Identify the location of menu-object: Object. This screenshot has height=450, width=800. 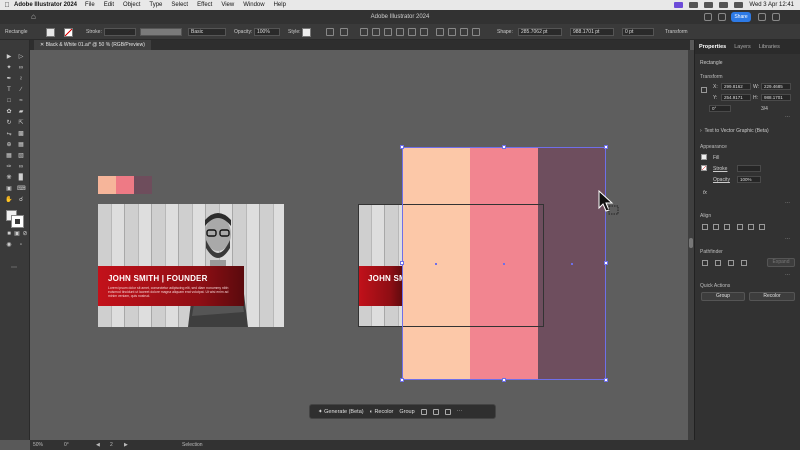
(131, 5).